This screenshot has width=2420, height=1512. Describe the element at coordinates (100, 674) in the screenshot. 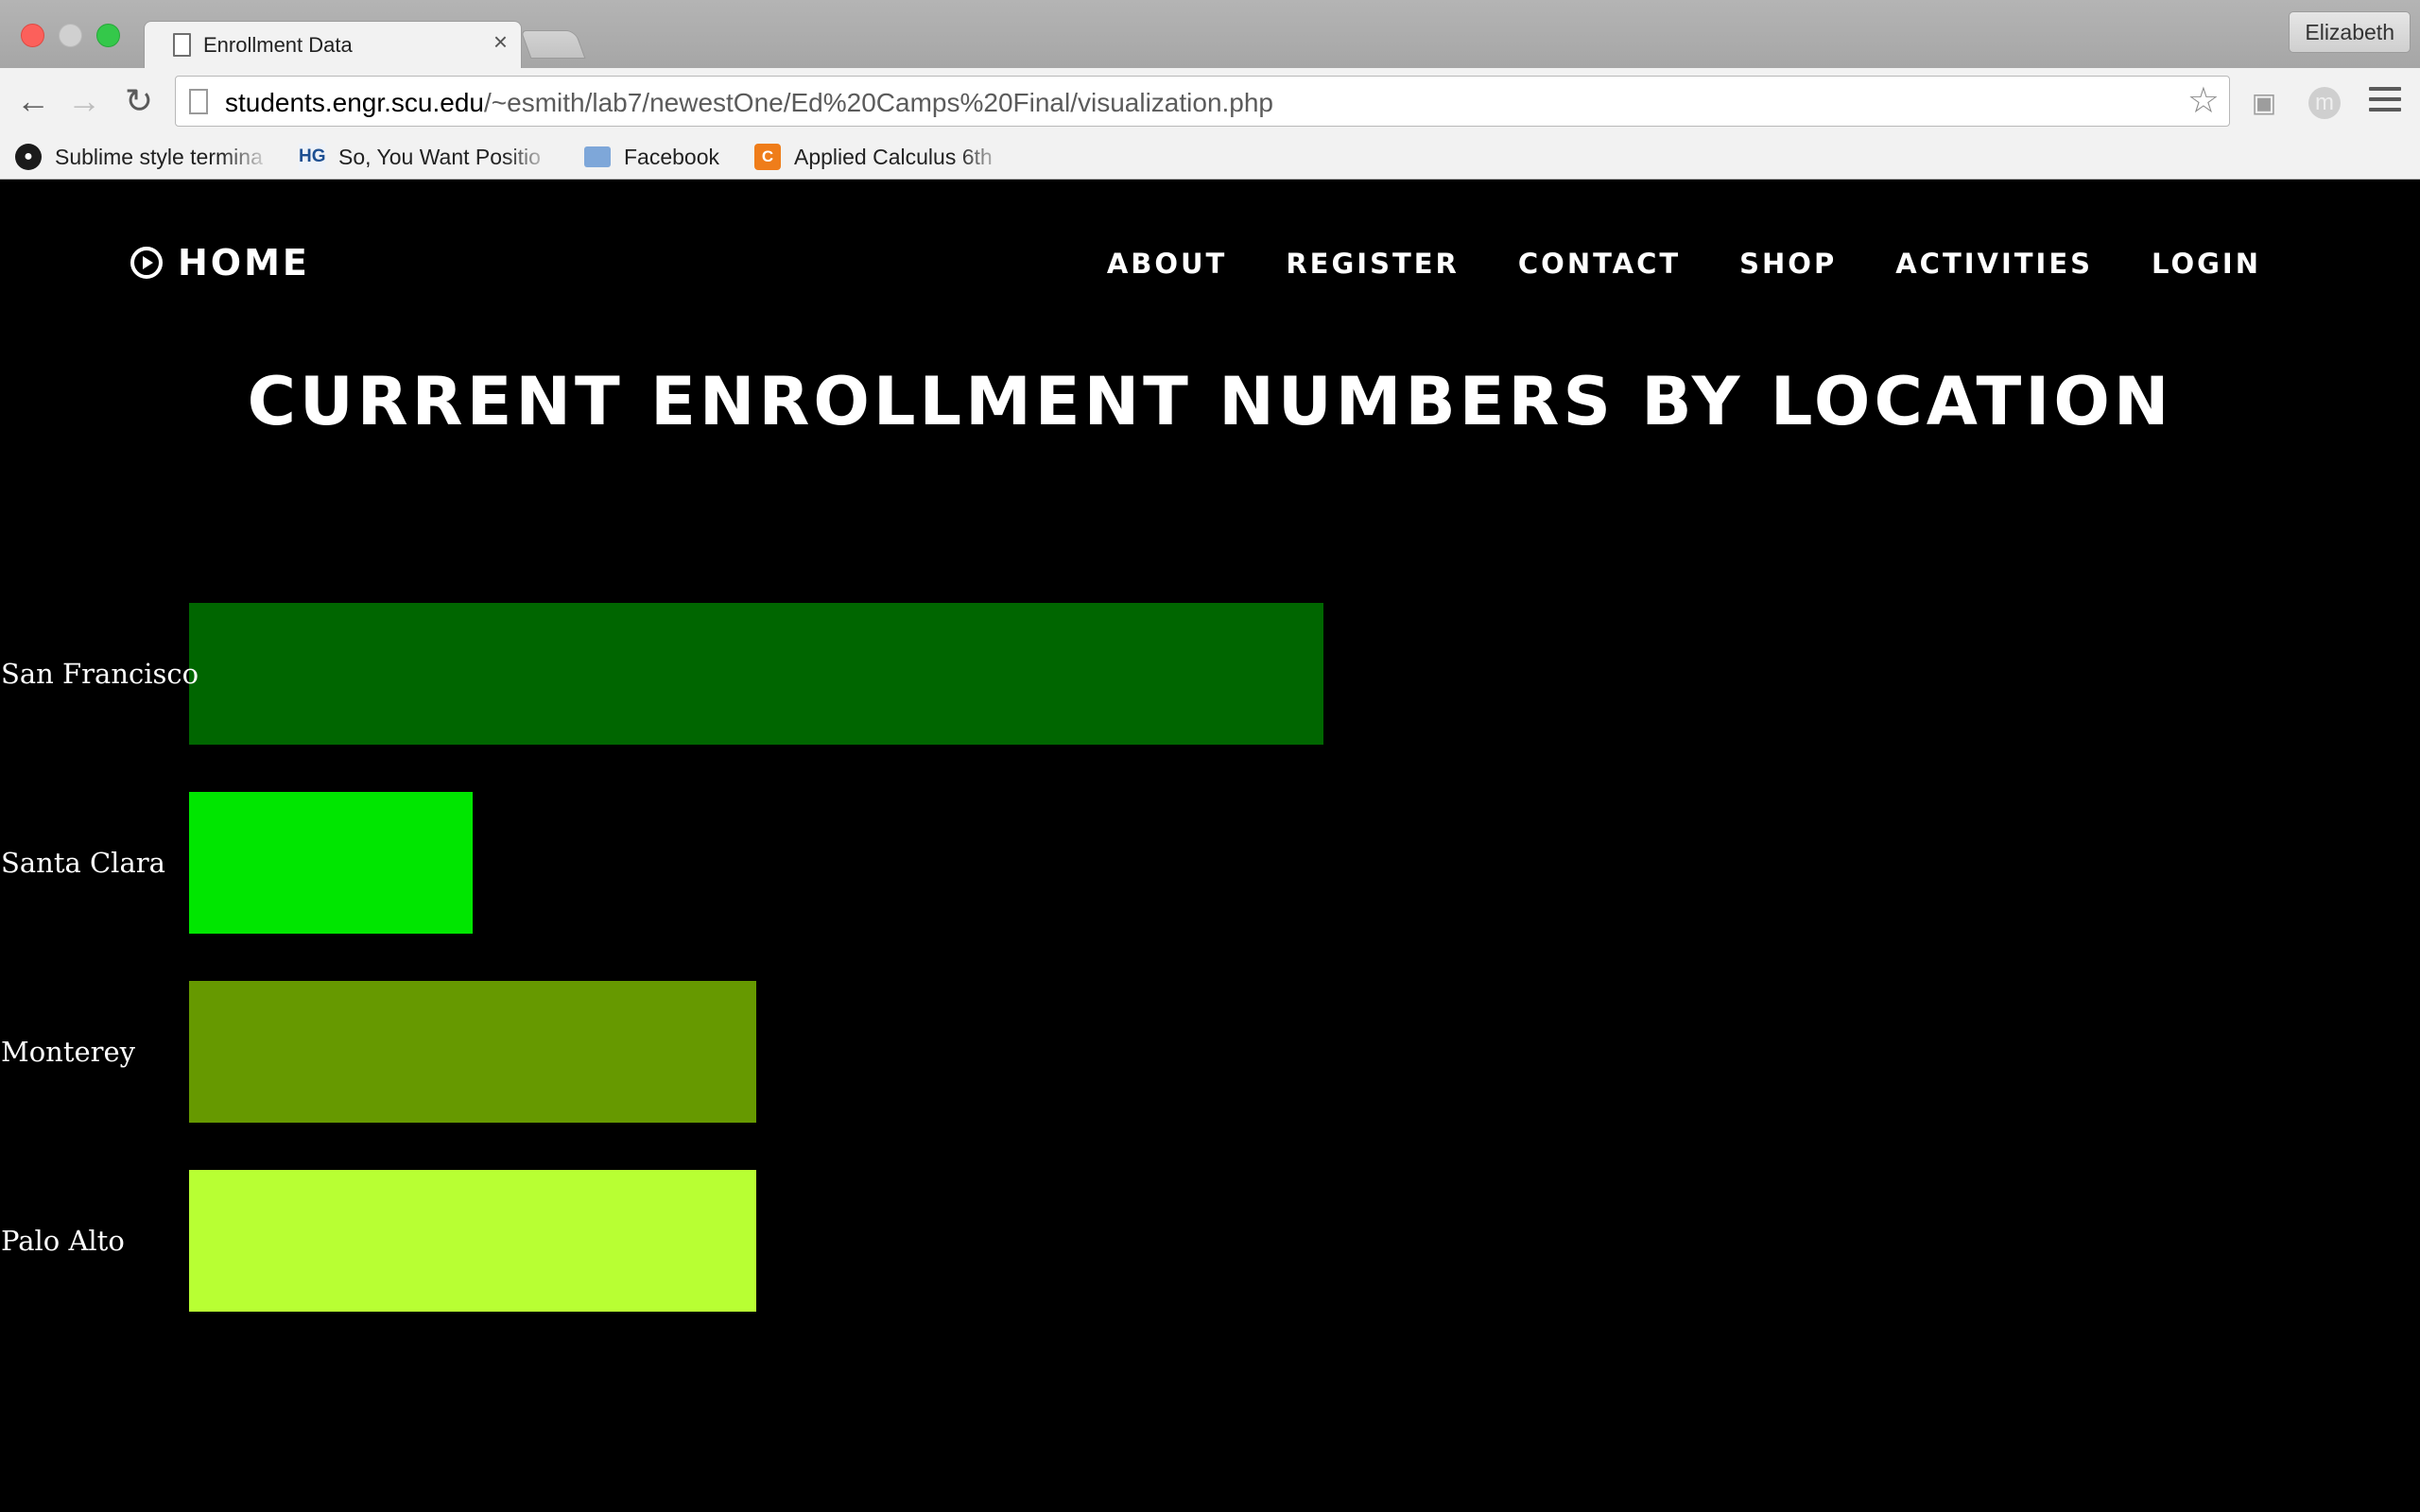

I see `bar-label-san-francisco: San Francisco` at that location.